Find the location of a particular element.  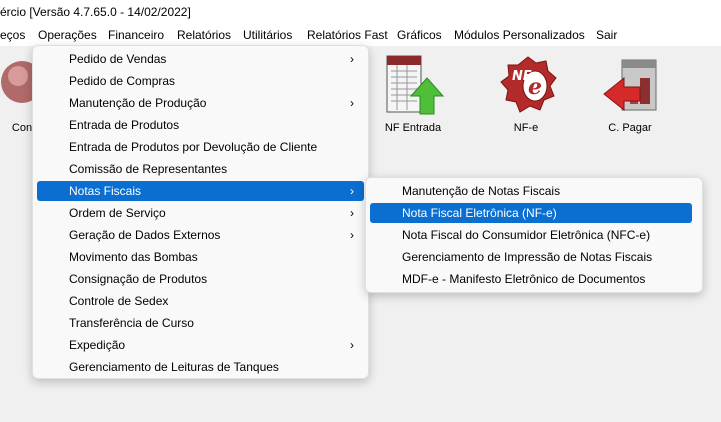

menu-item-controle-de-sedex: Controle de Sedex is located at coordinates (200, 301).